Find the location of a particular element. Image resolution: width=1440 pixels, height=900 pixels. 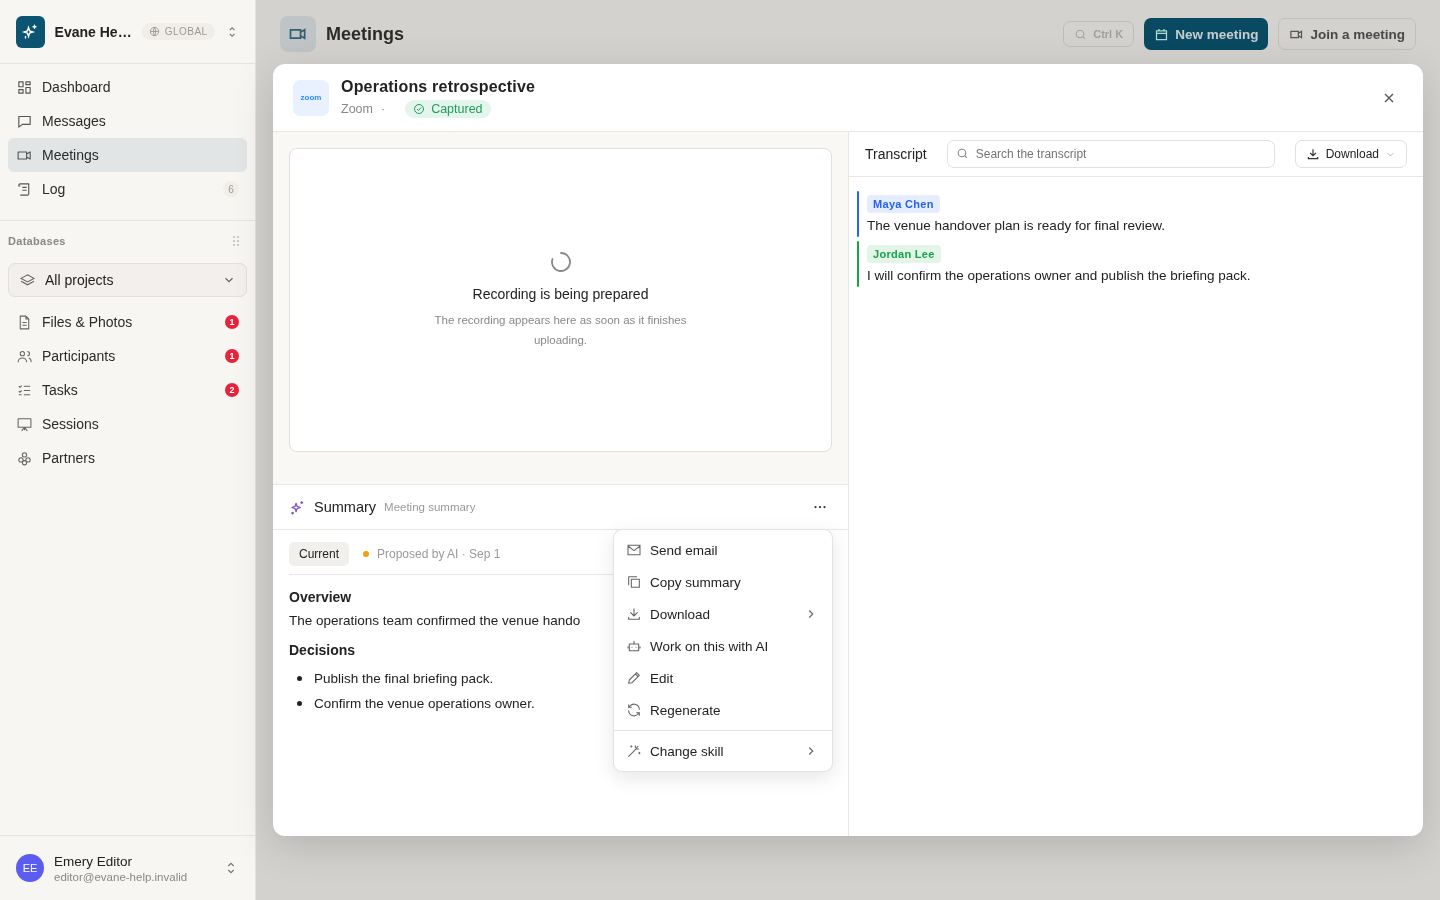

menu-item: Edit is located at coordinates (723, 678).